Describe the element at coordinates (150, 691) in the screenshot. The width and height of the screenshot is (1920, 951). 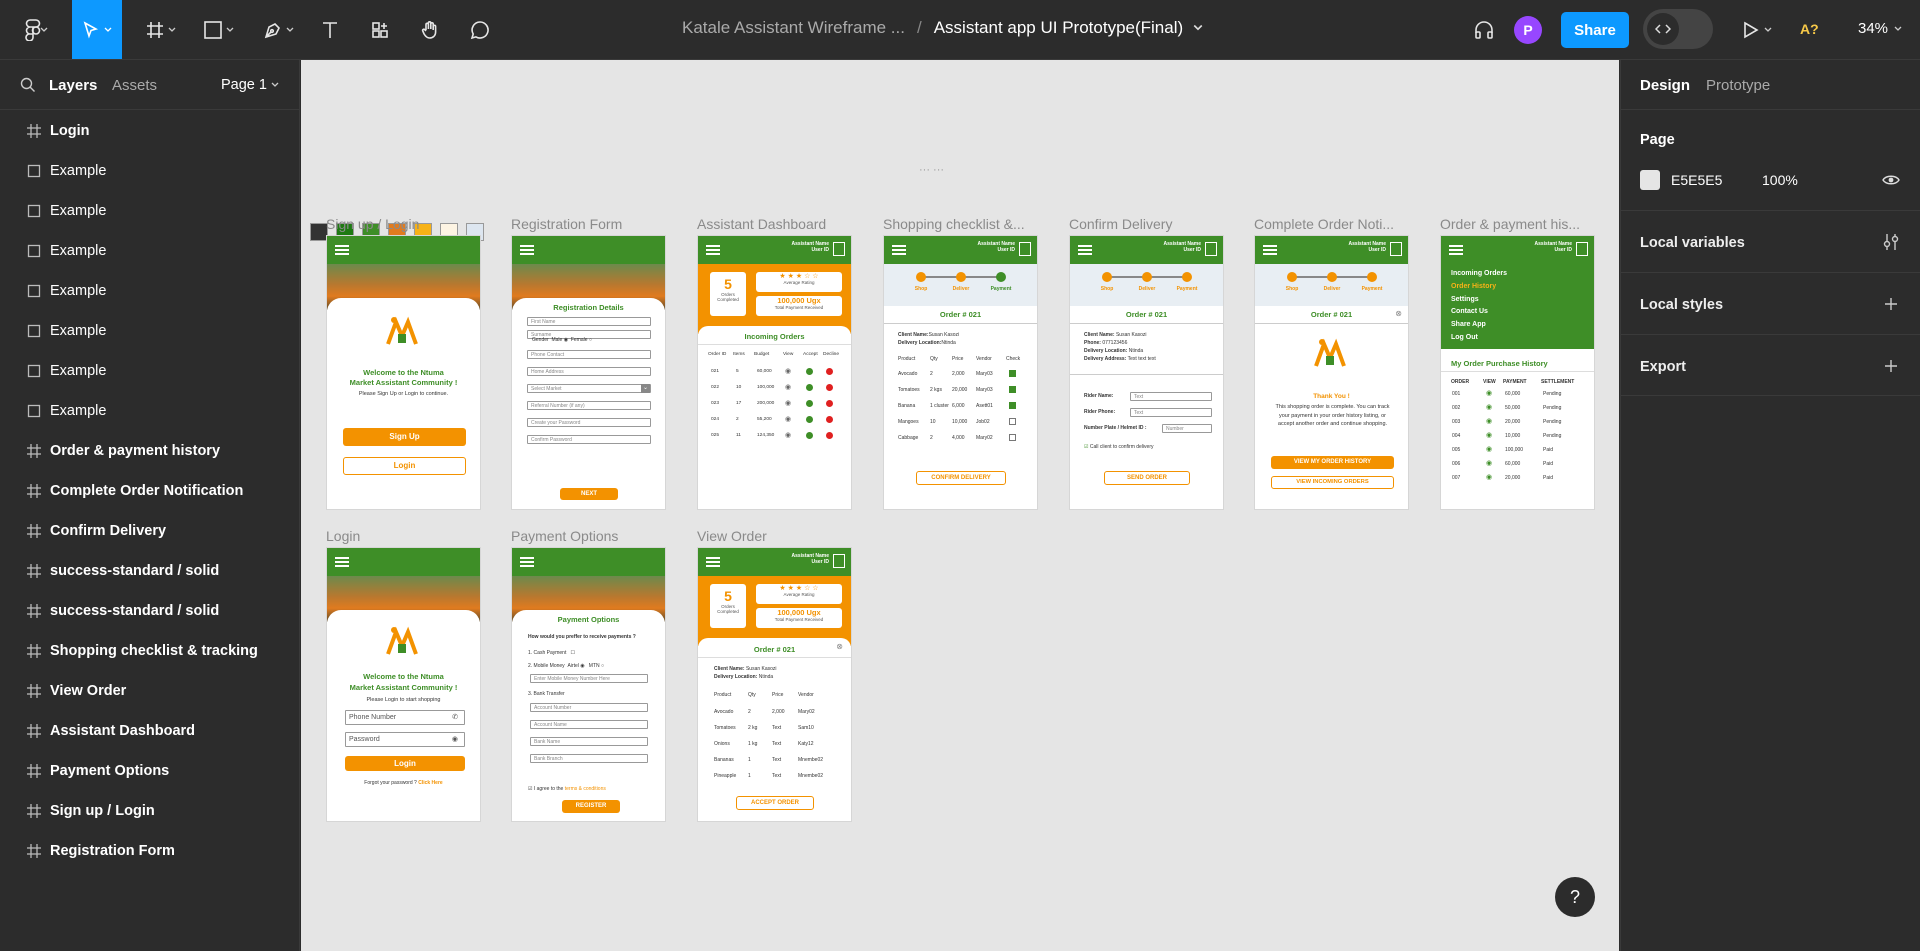
I see `layer-item: View Order` at that location.